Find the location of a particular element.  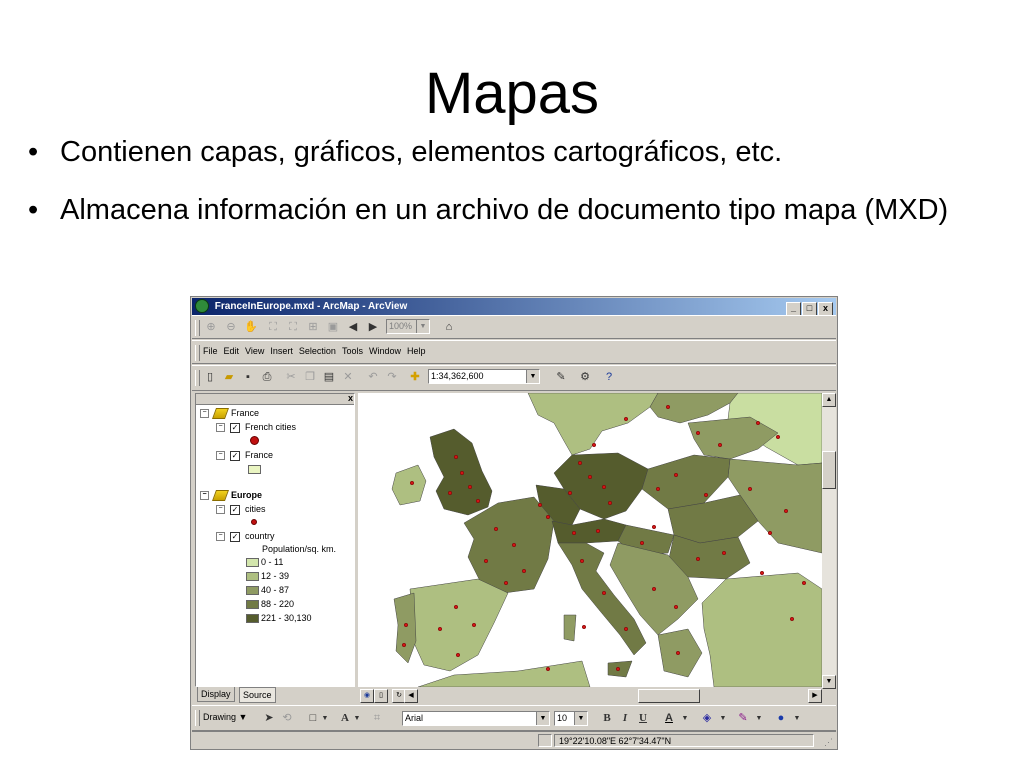

data-view-icon: ◉ is located at coordinates (367, 696).